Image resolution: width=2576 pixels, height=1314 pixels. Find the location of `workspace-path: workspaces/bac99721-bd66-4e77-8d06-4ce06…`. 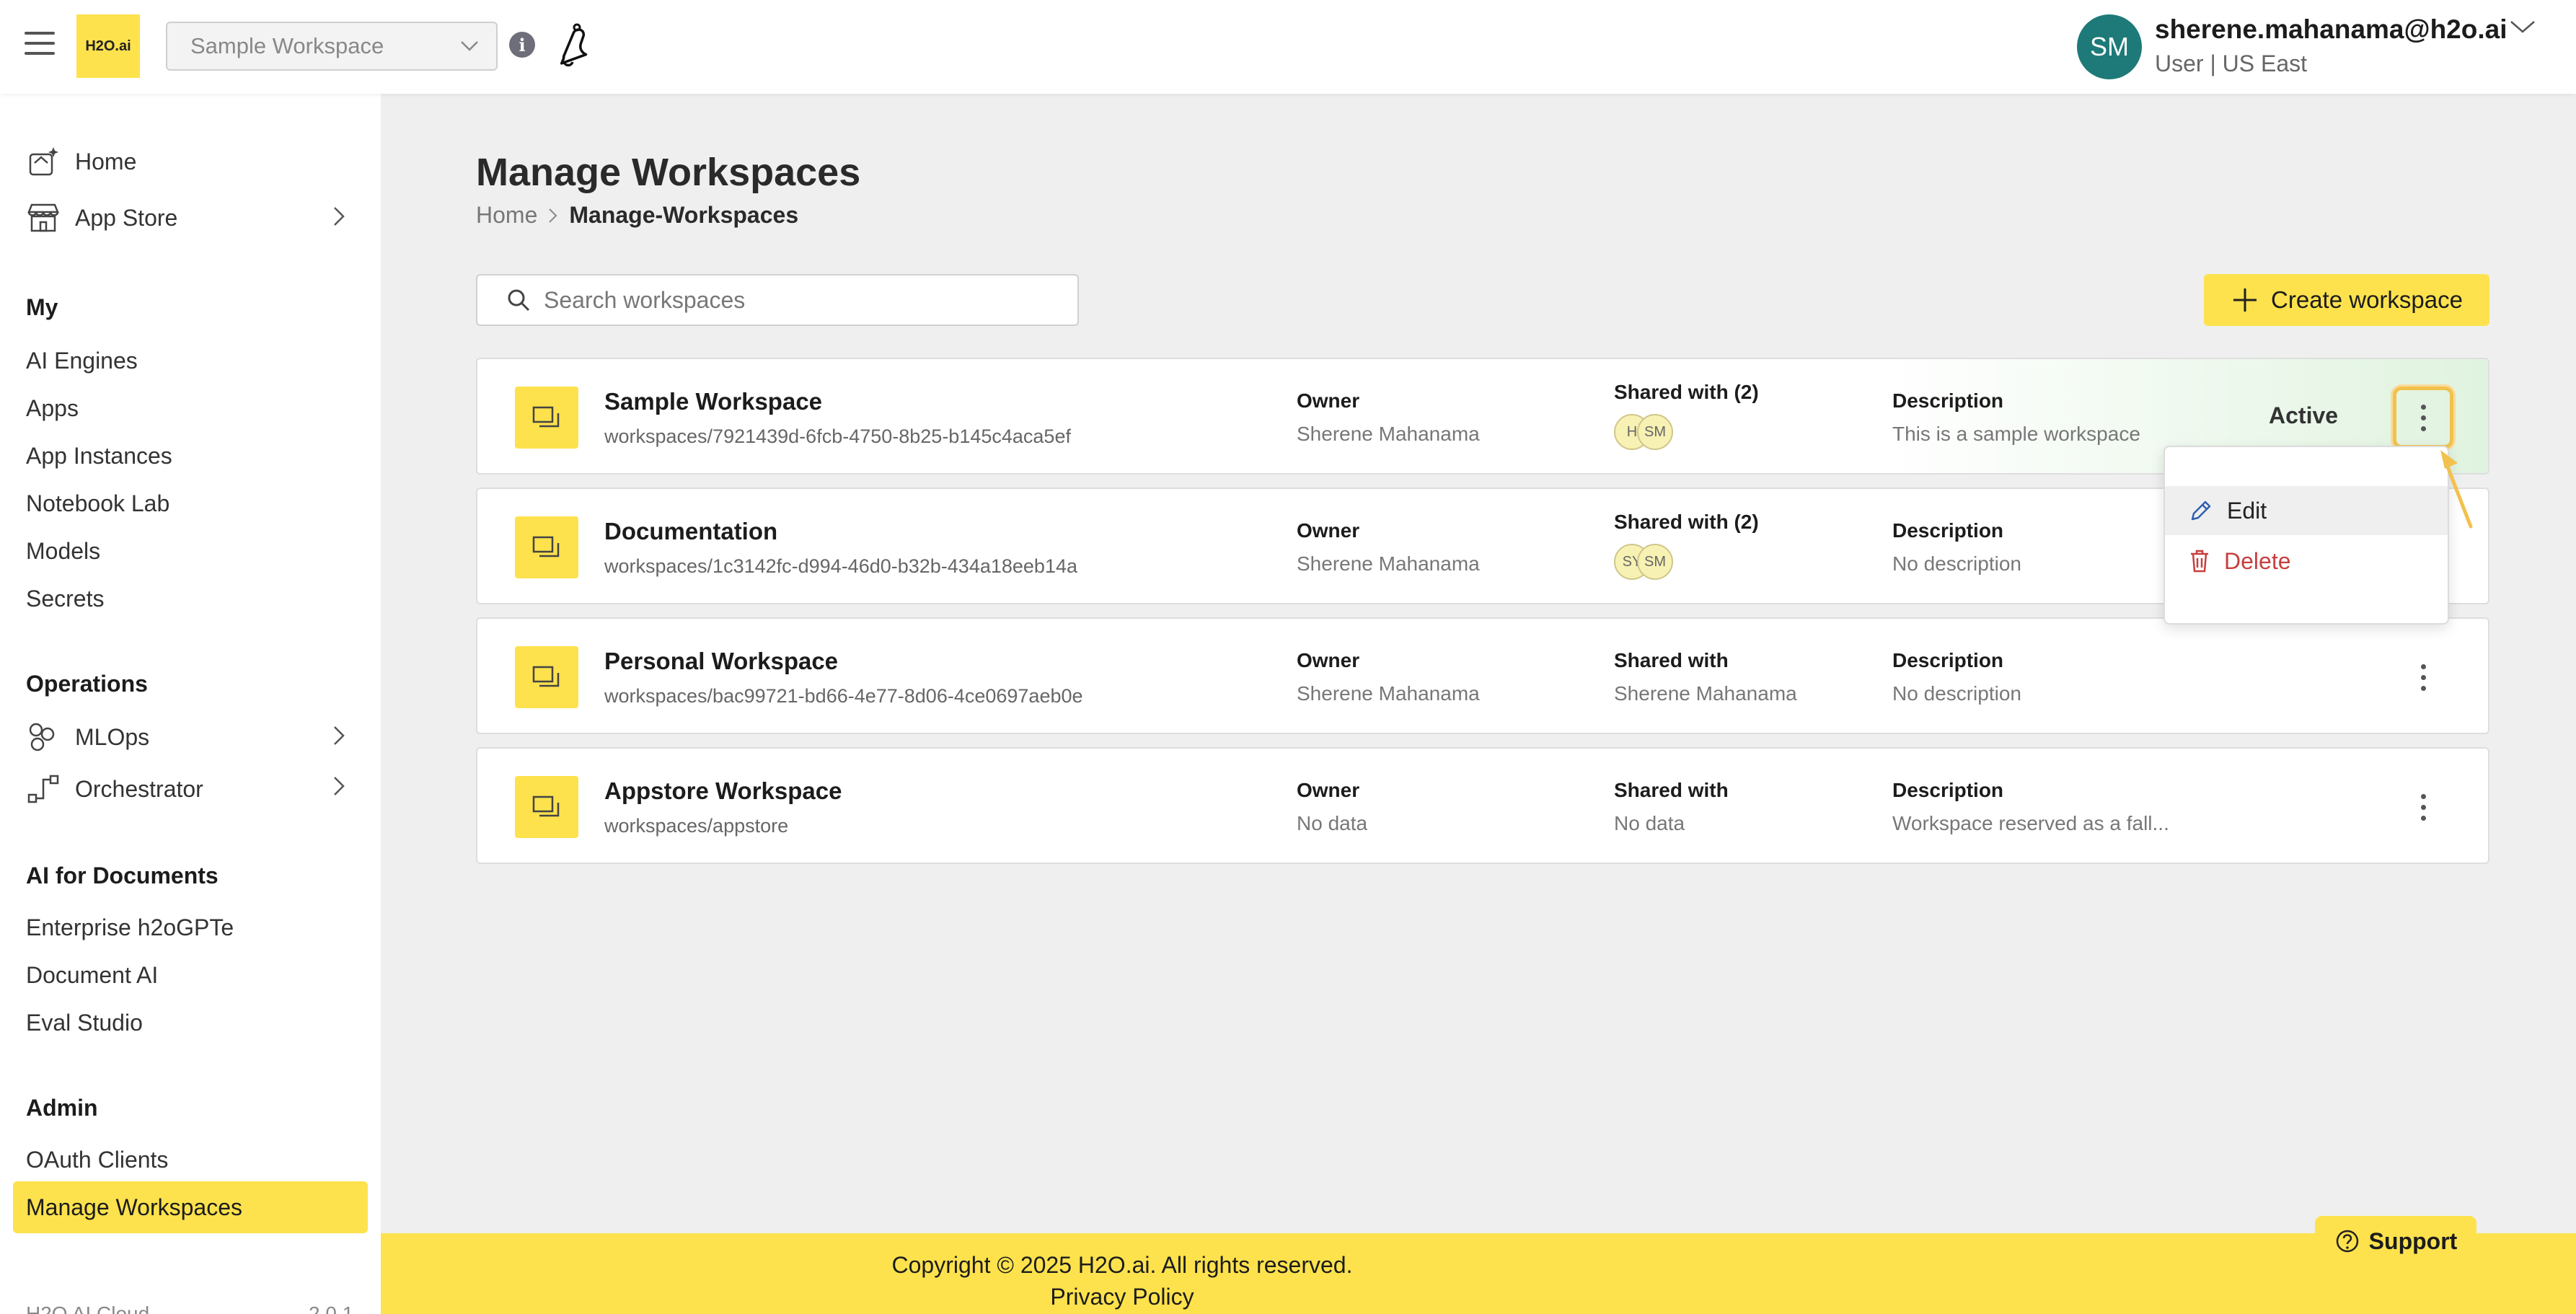

workspace-path: workspaces/bac99721-bd66-4e77-8d06-4ce06… is located at coordinates (843, 696).